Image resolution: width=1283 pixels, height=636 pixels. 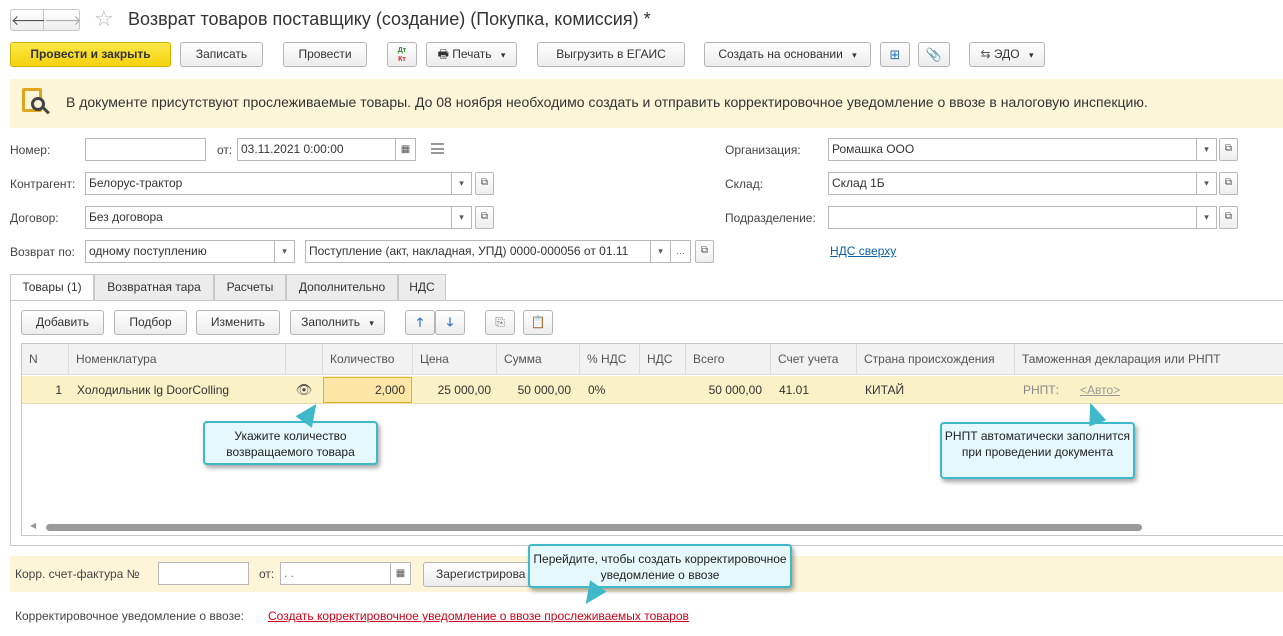 I want to click on vat-on-top-link: НДС сверху, so click(x=863, y=251).